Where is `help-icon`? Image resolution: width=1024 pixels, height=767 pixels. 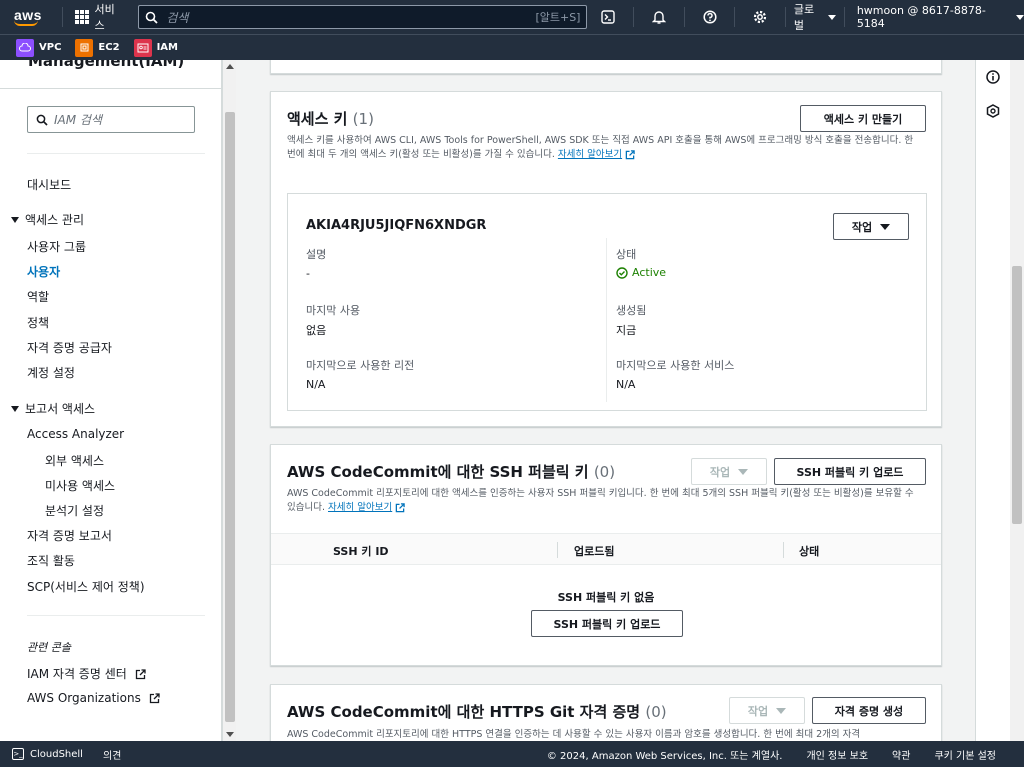
help-icon is located at coordinates (709, 17).